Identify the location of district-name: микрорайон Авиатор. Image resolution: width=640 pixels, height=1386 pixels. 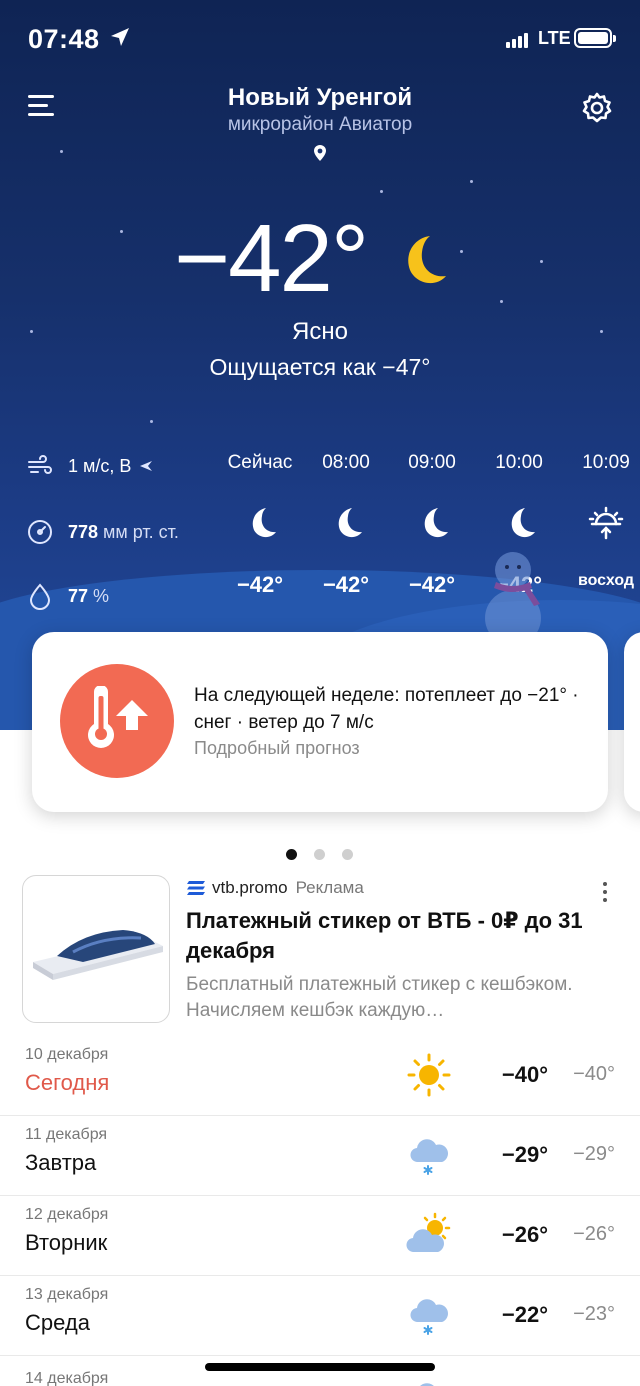
(320, 125).